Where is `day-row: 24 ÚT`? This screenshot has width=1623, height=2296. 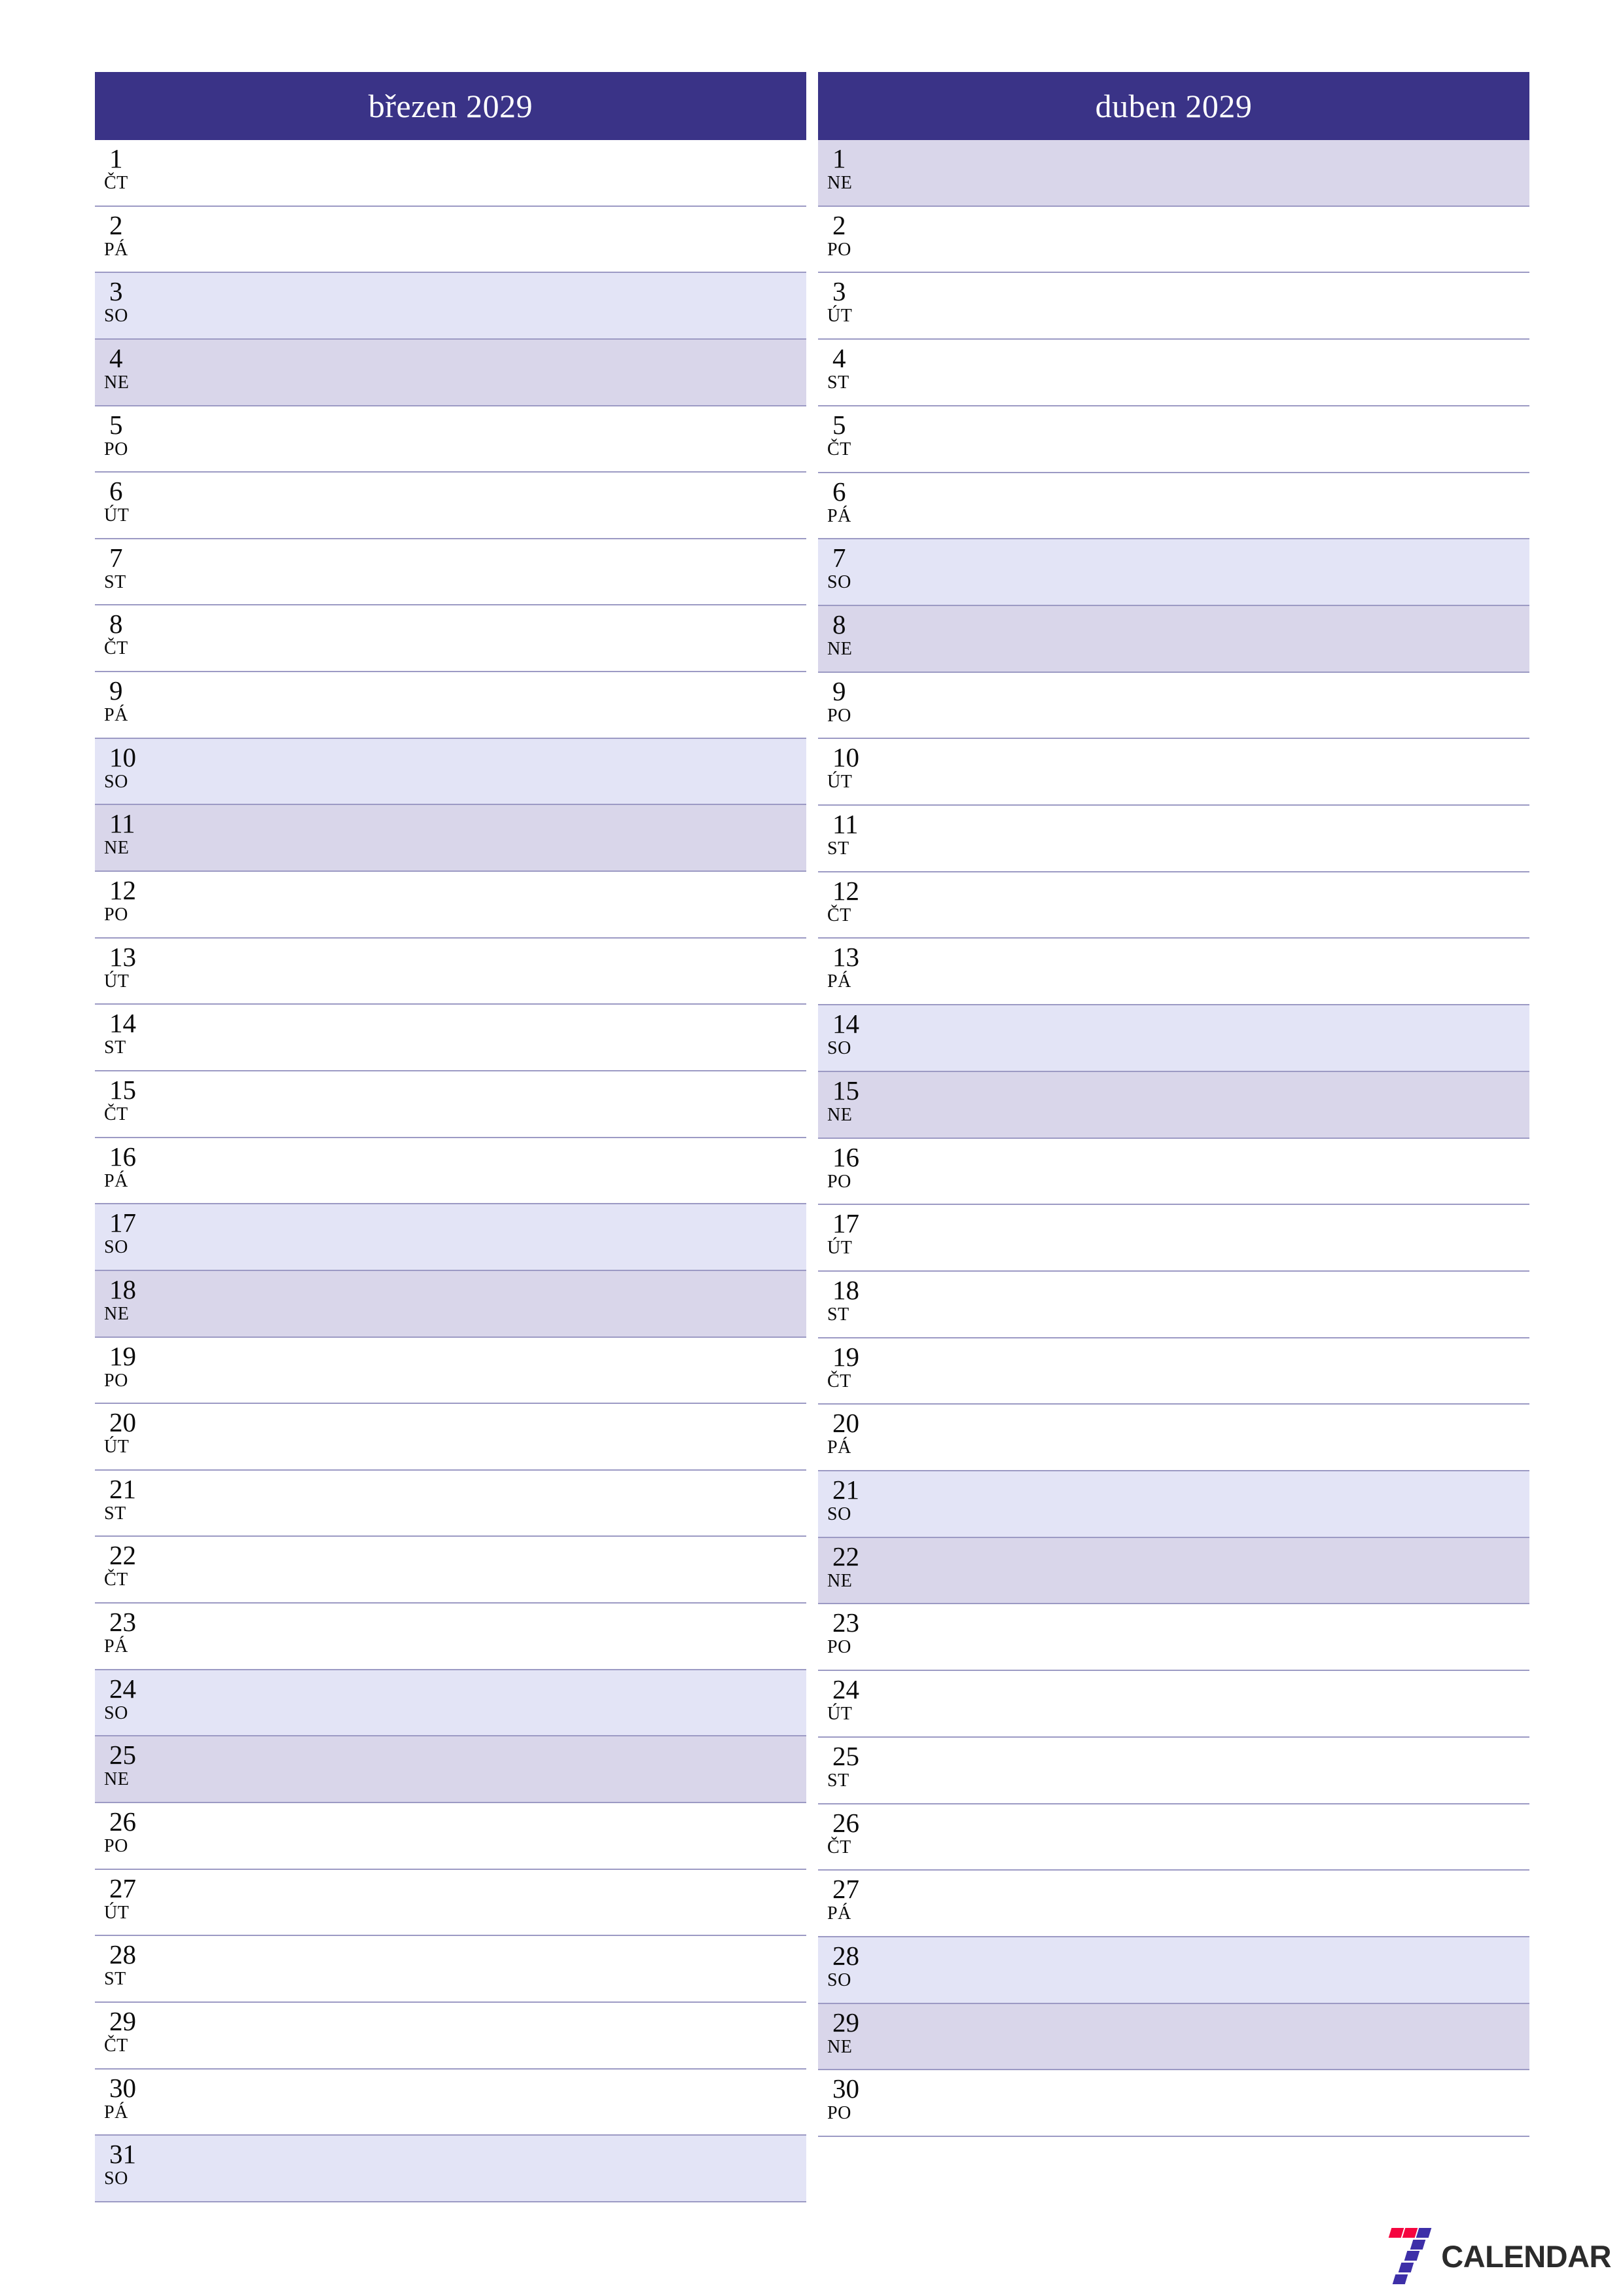 day-row: 24 ÚT is located at coordinates (1173, 1704).